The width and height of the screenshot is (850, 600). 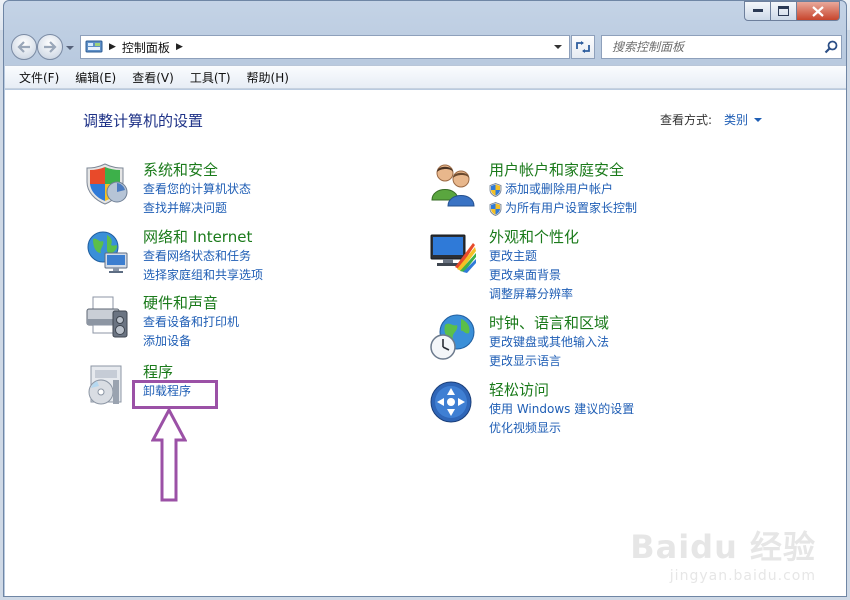 What do you see at coordinates (325, 47) in the screenshot?
I see `address-bar: ▶ 控制面板 ▶` at bounding box center [325, 47].